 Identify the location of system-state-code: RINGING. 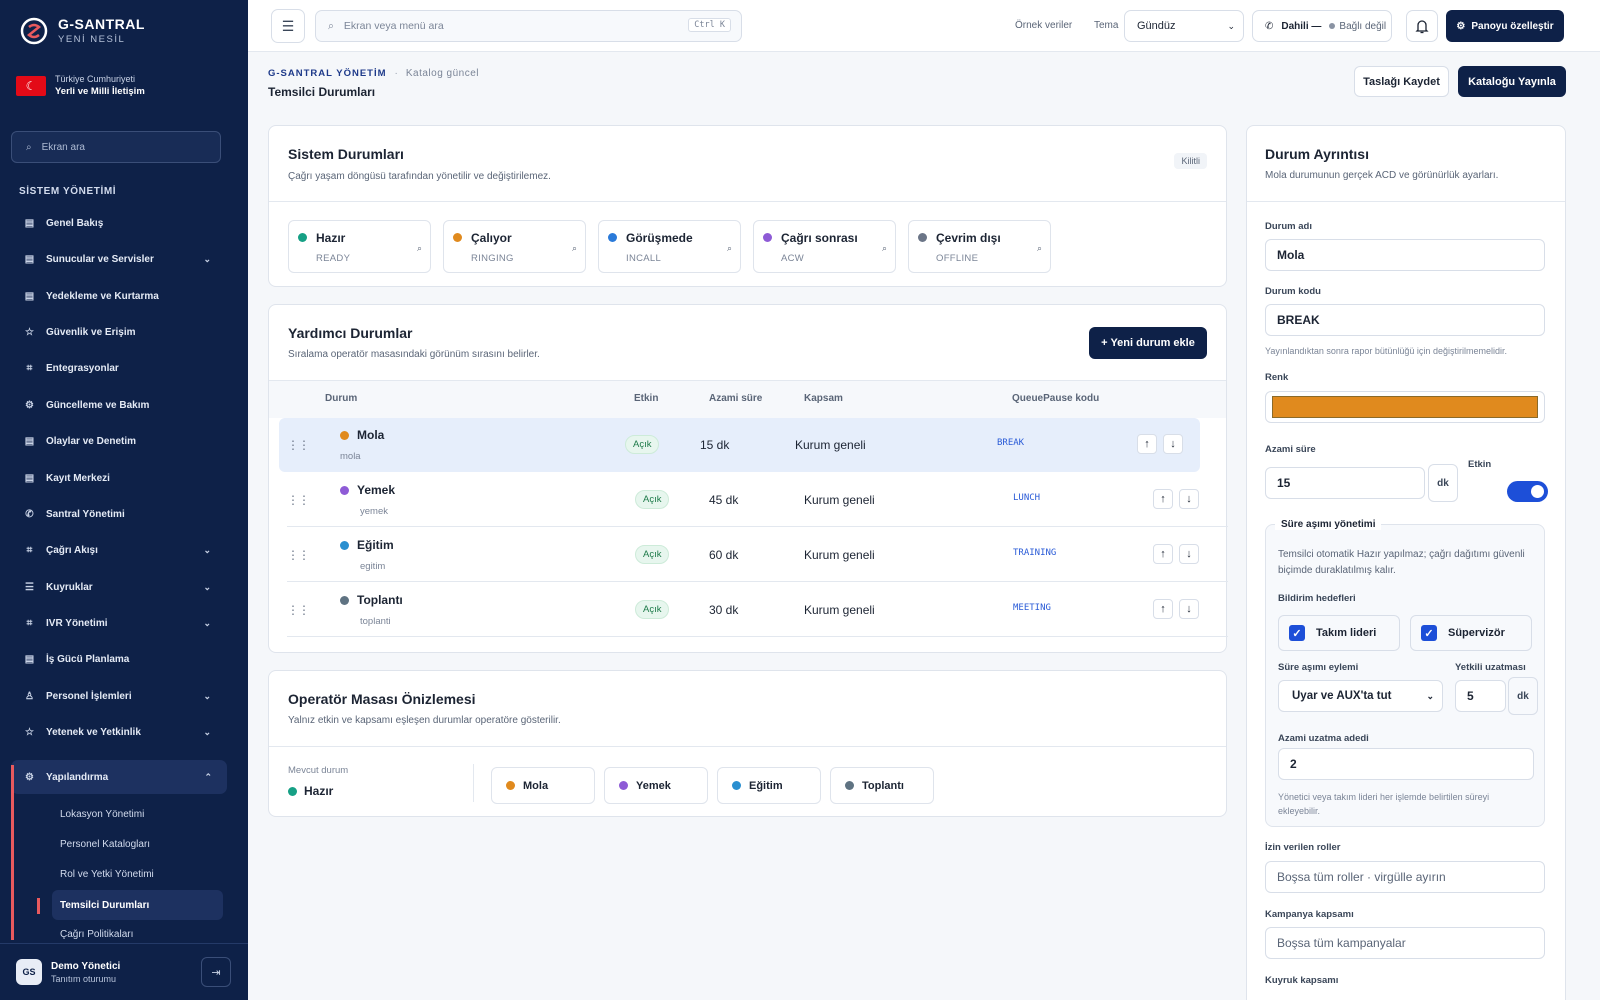
(492, 258).